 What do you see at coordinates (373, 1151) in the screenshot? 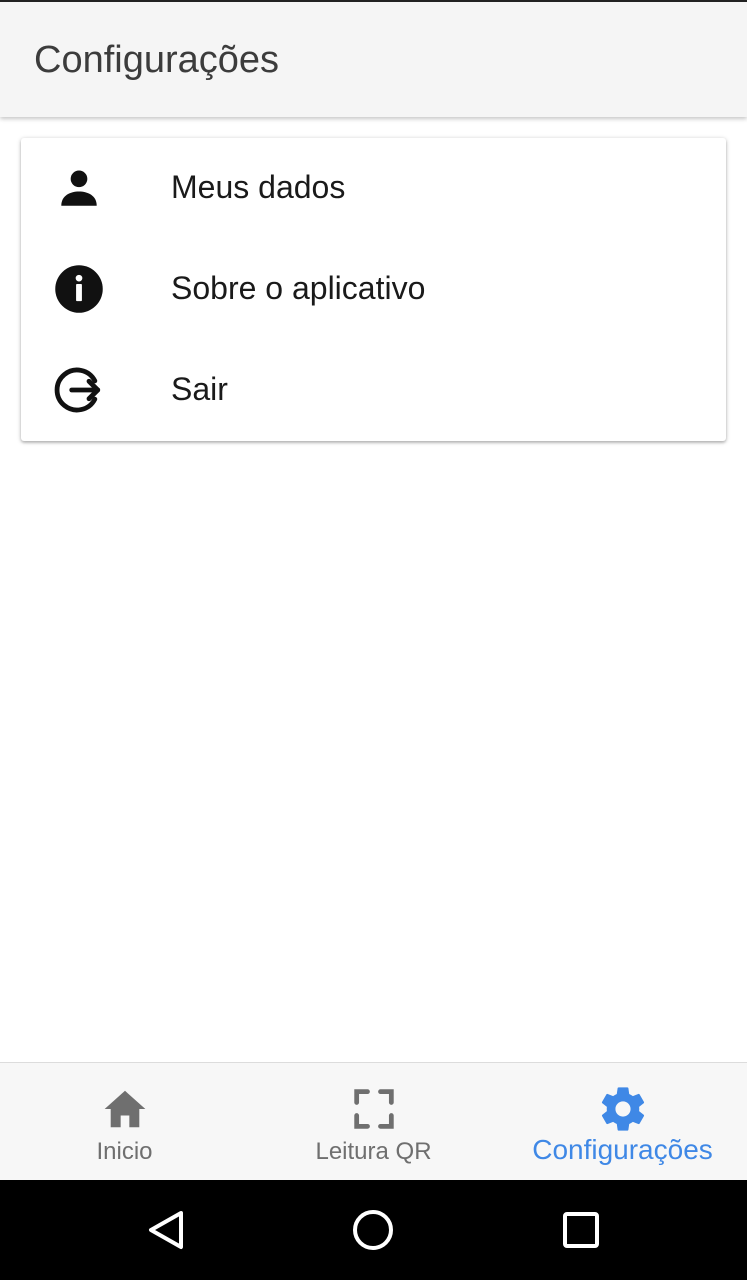
I see `tab-label: Leitura QR` at bounding box center [373, 1151].